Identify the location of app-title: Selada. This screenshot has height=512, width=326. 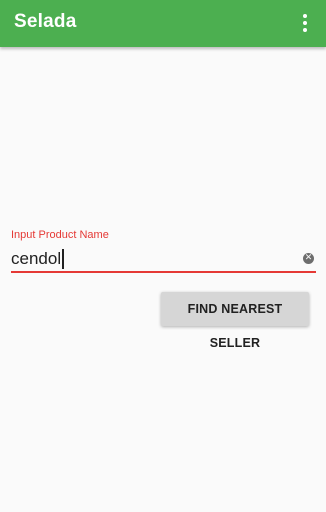
(45, 21).